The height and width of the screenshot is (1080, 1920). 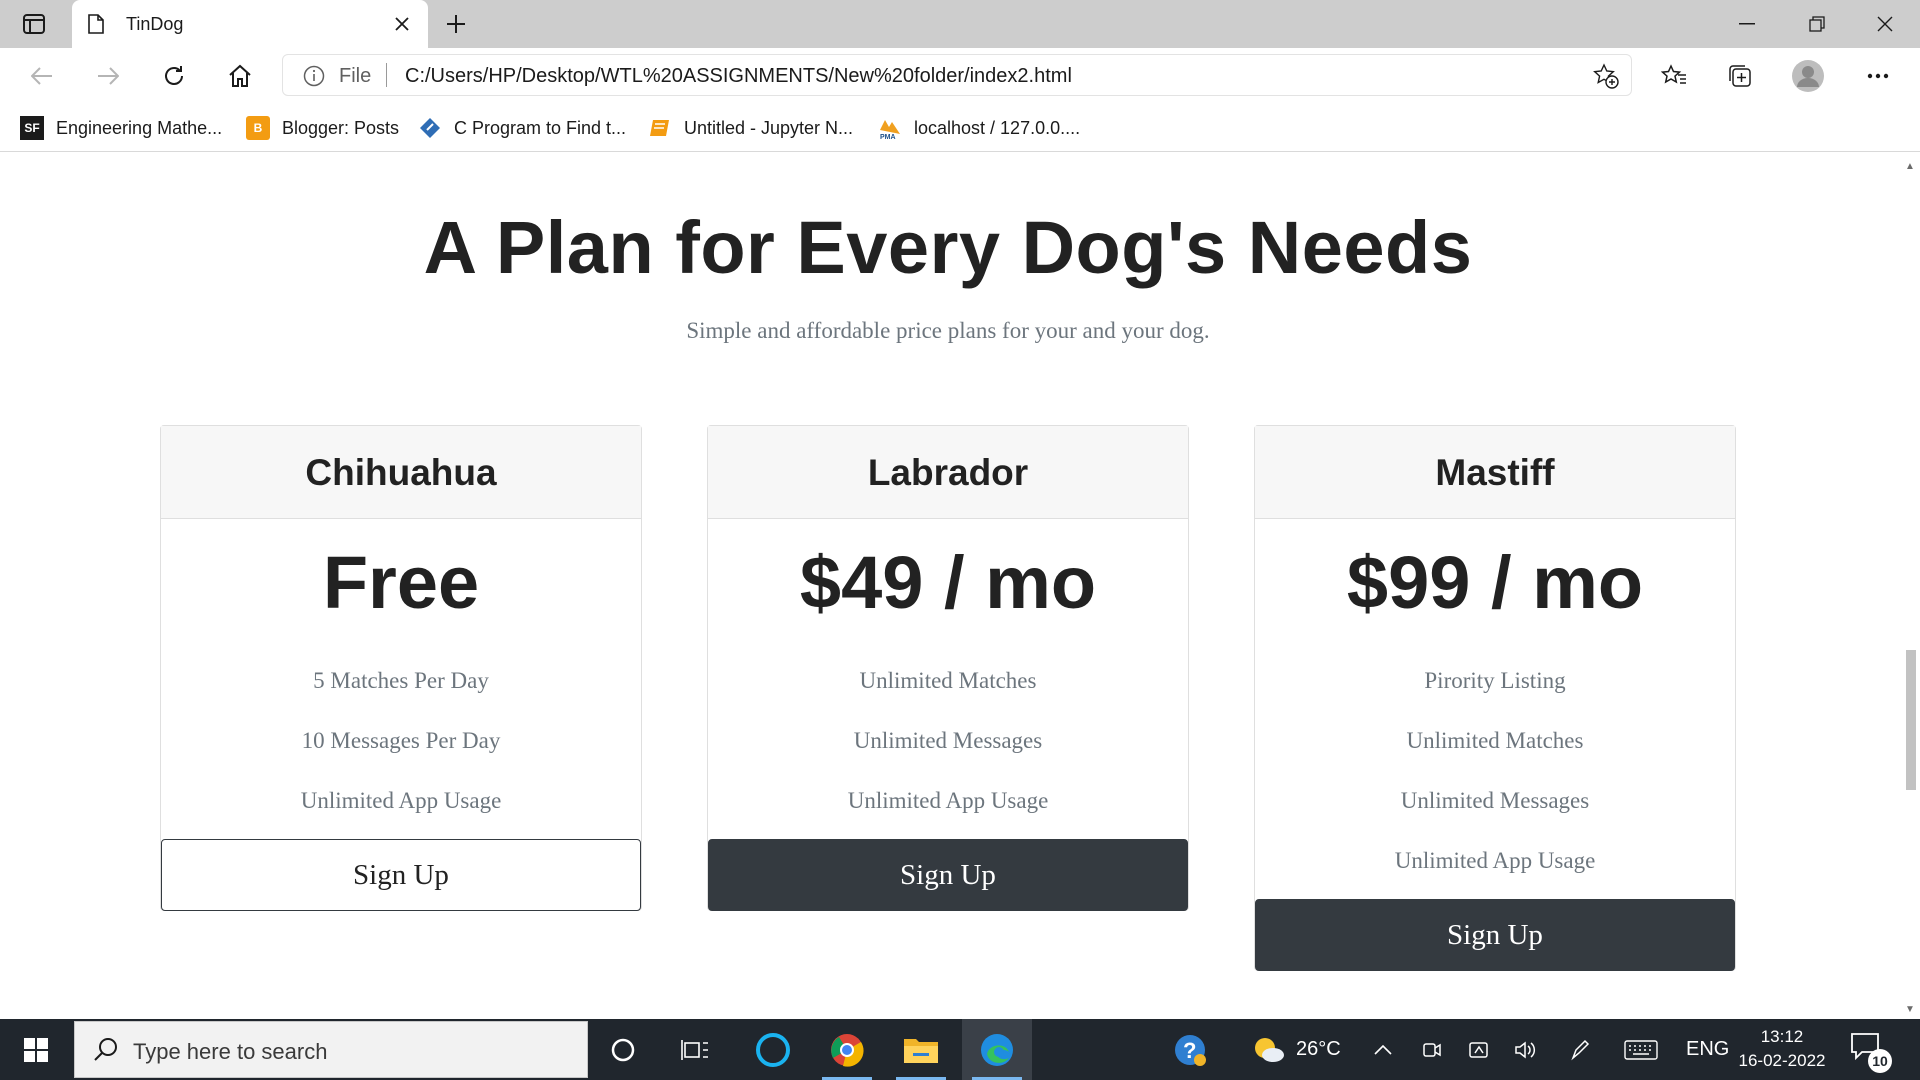 I want to click on phpmyadmin-icon: PMA, so click(x=890, y=128).